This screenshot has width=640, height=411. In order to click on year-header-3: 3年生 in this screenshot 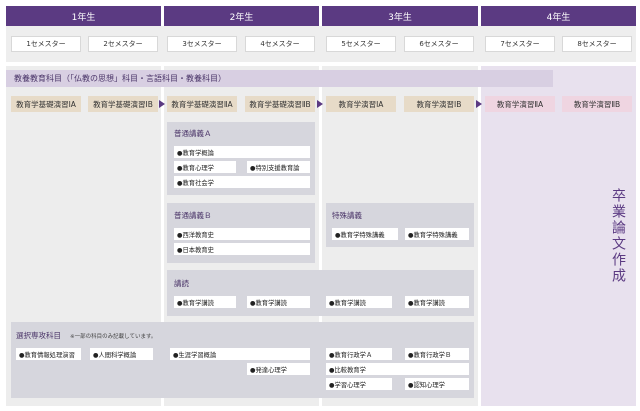, I will do `click(400, 16)`.